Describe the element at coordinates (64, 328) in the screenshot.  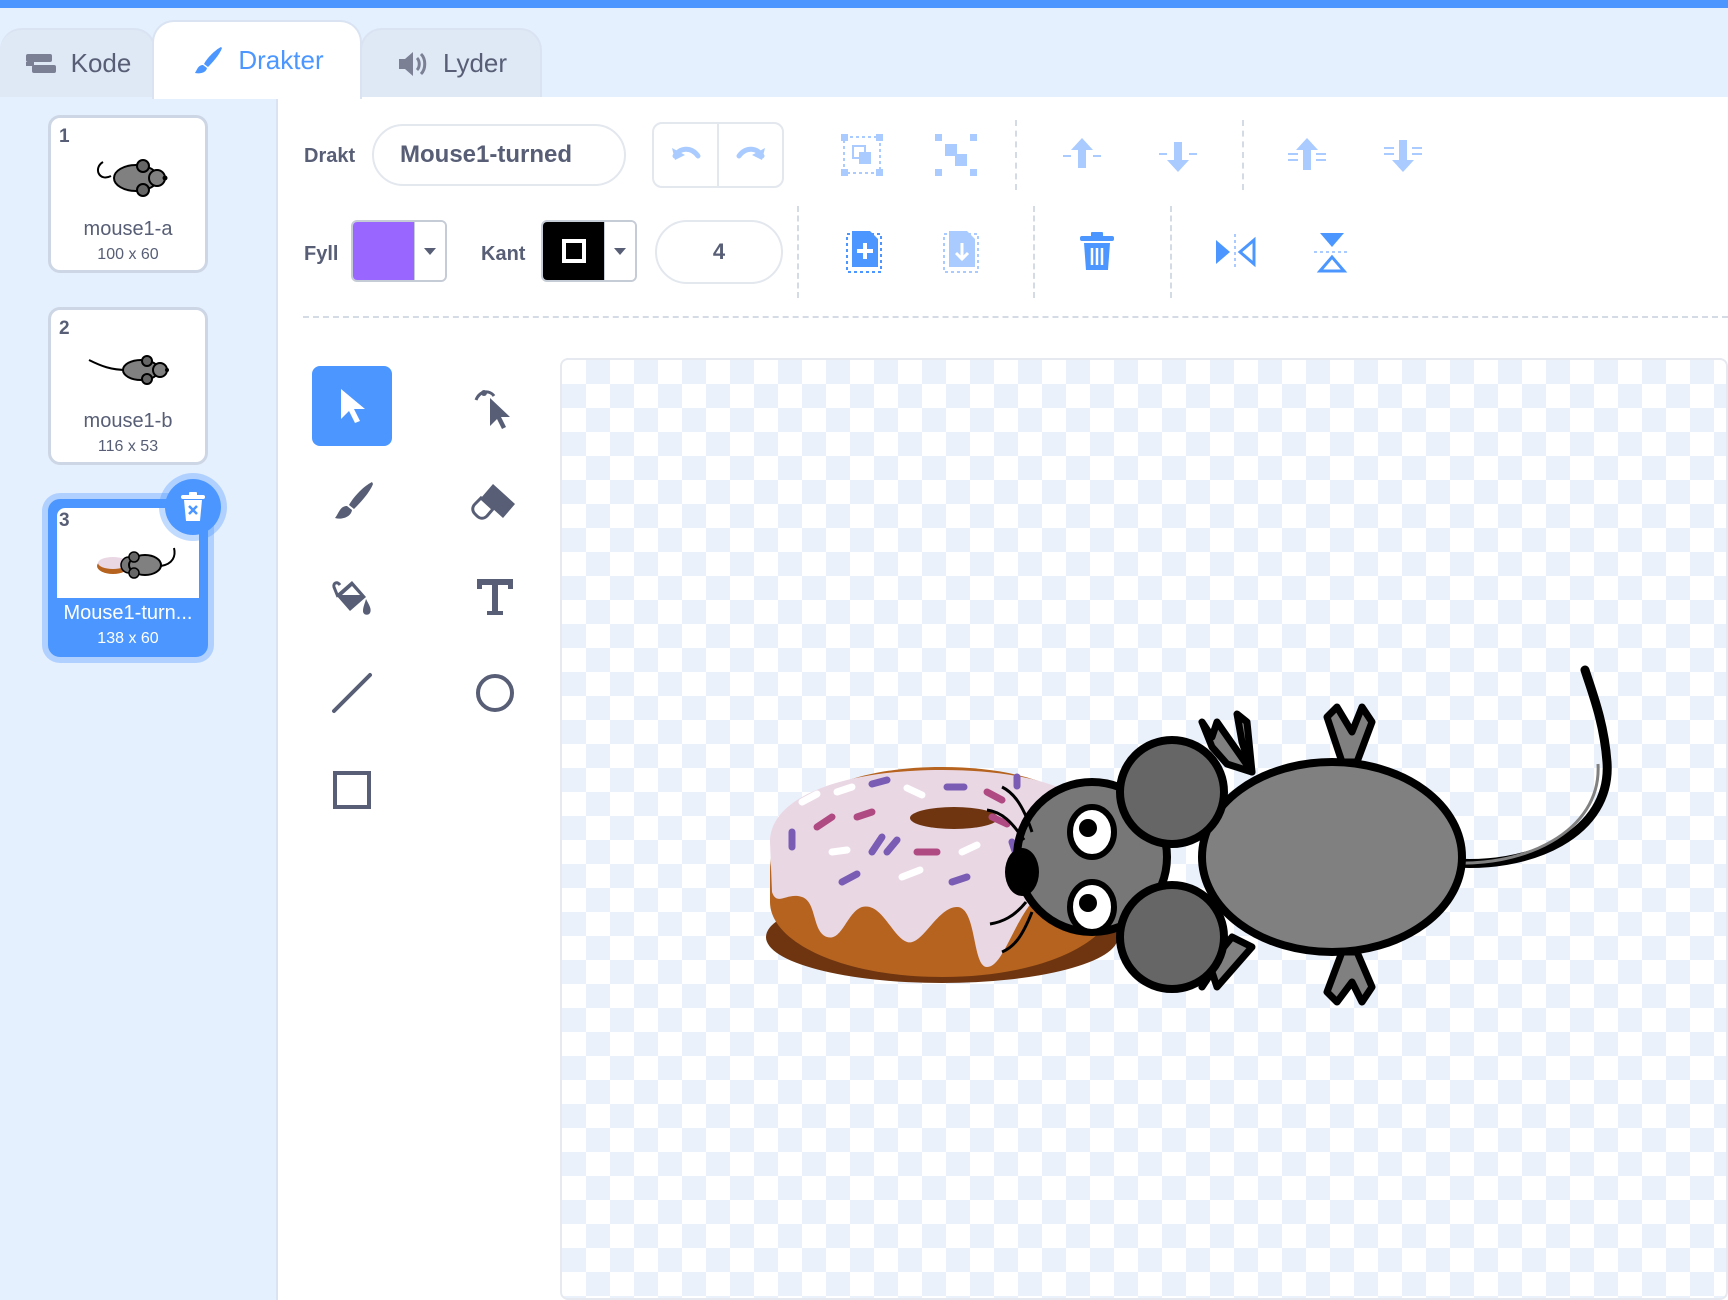
I see `costume-number: 2` at that location.